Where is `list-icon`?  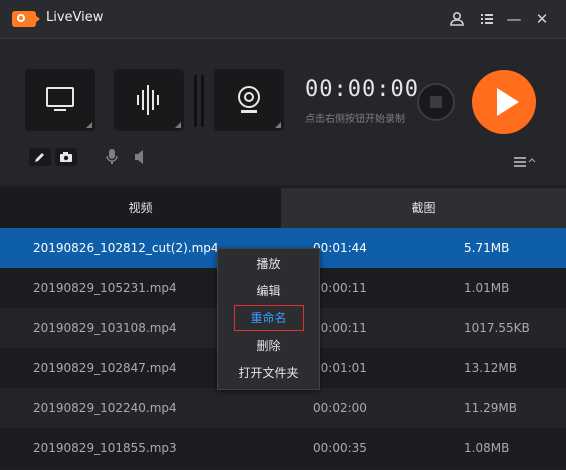 list-icon is located at coordinates (487, 19).